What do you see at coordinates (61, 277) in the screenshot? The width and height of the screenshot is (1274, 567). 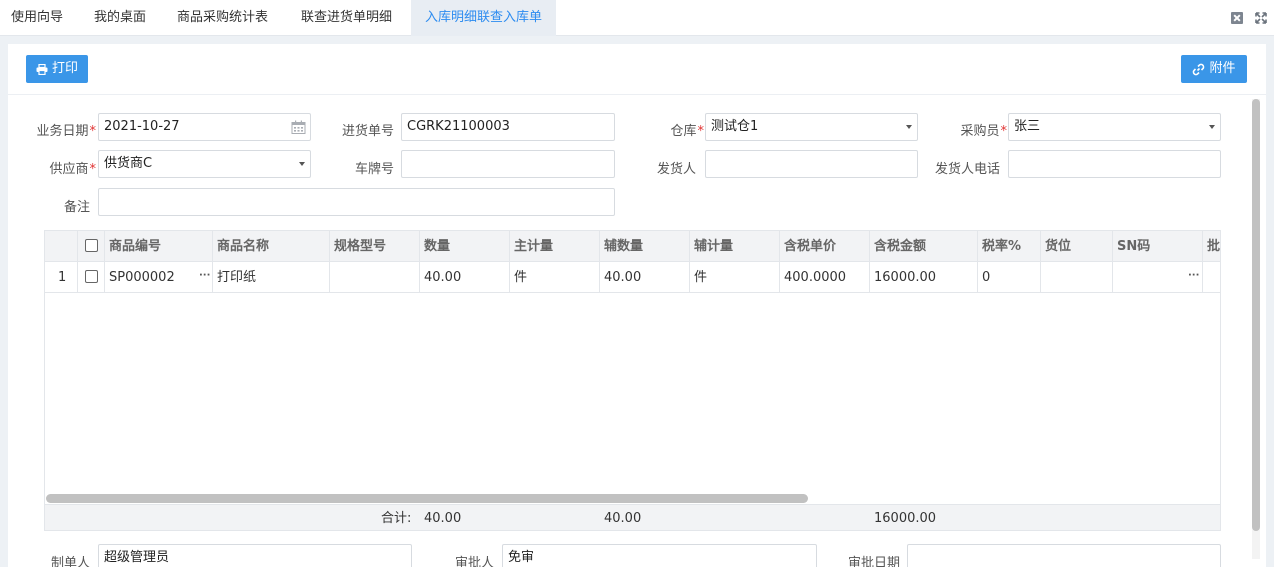 I see `row-number: 1` at bounding box center [61, 277].